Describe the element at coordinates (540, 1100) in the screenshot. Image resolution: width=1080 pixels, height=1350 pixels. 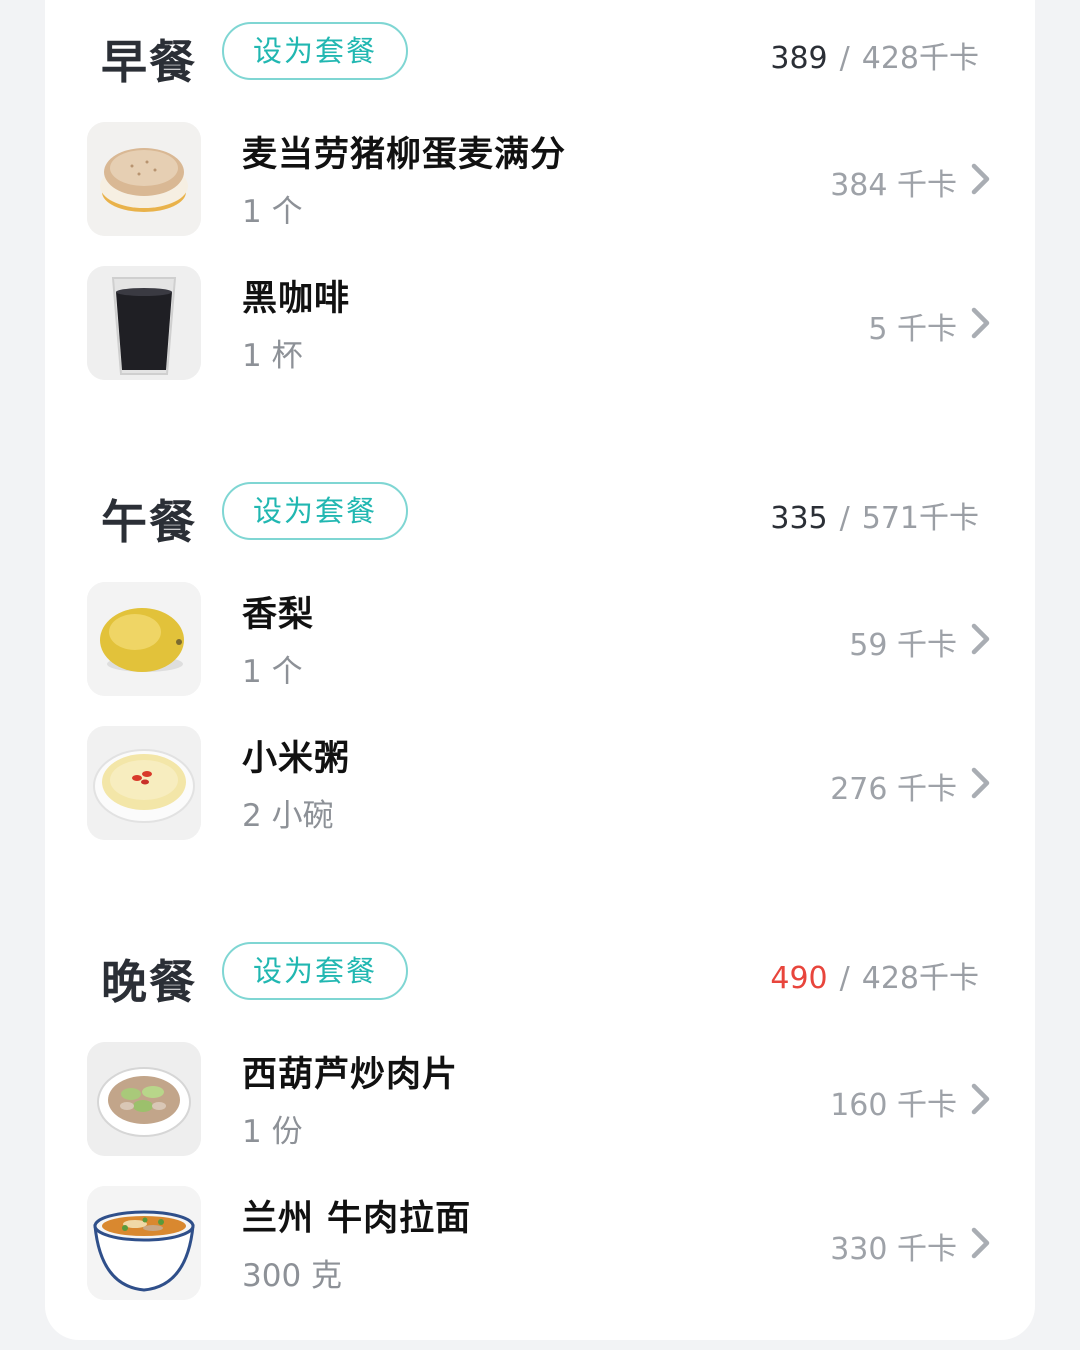
I see `food-item: 西葫芦炒肉片 1 份 160 千卡` at that location.